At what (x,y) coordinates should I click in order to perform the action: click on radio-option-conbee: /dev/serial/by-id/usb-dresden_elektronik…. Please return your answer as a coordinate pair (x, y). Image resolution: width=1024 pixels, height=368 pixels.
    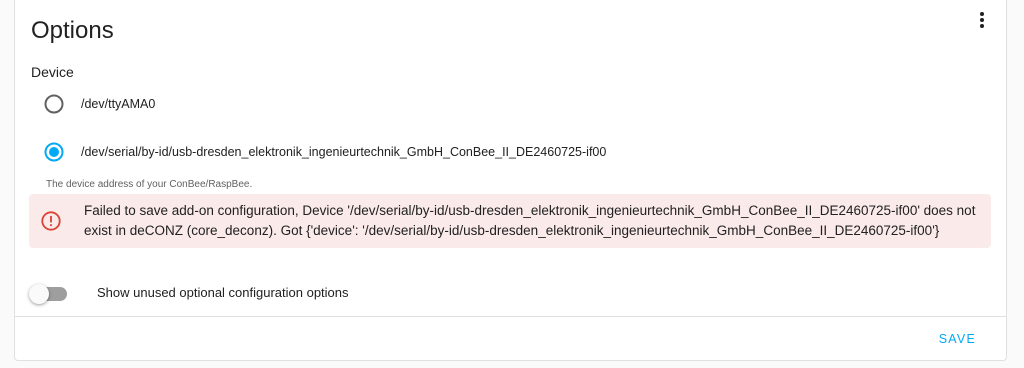
    Looking at the image, I should click on (318, 152).